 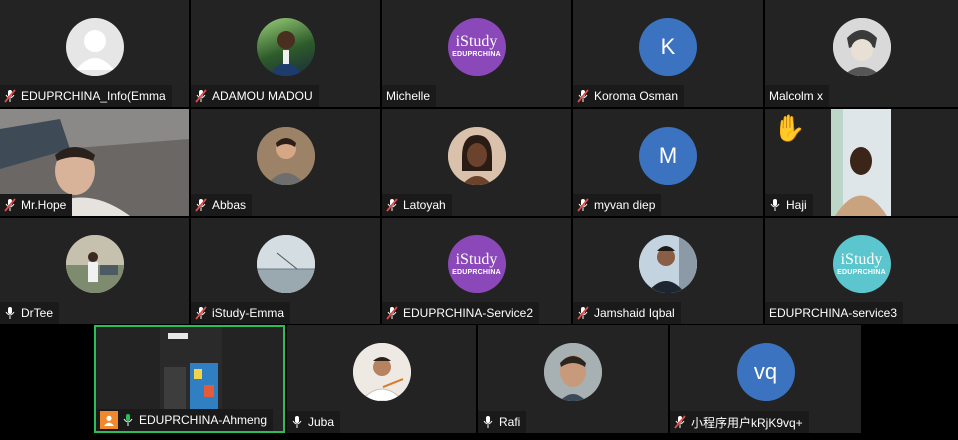 I want to click on participant-tile: M myvan diep, so click(x=668, y=162).